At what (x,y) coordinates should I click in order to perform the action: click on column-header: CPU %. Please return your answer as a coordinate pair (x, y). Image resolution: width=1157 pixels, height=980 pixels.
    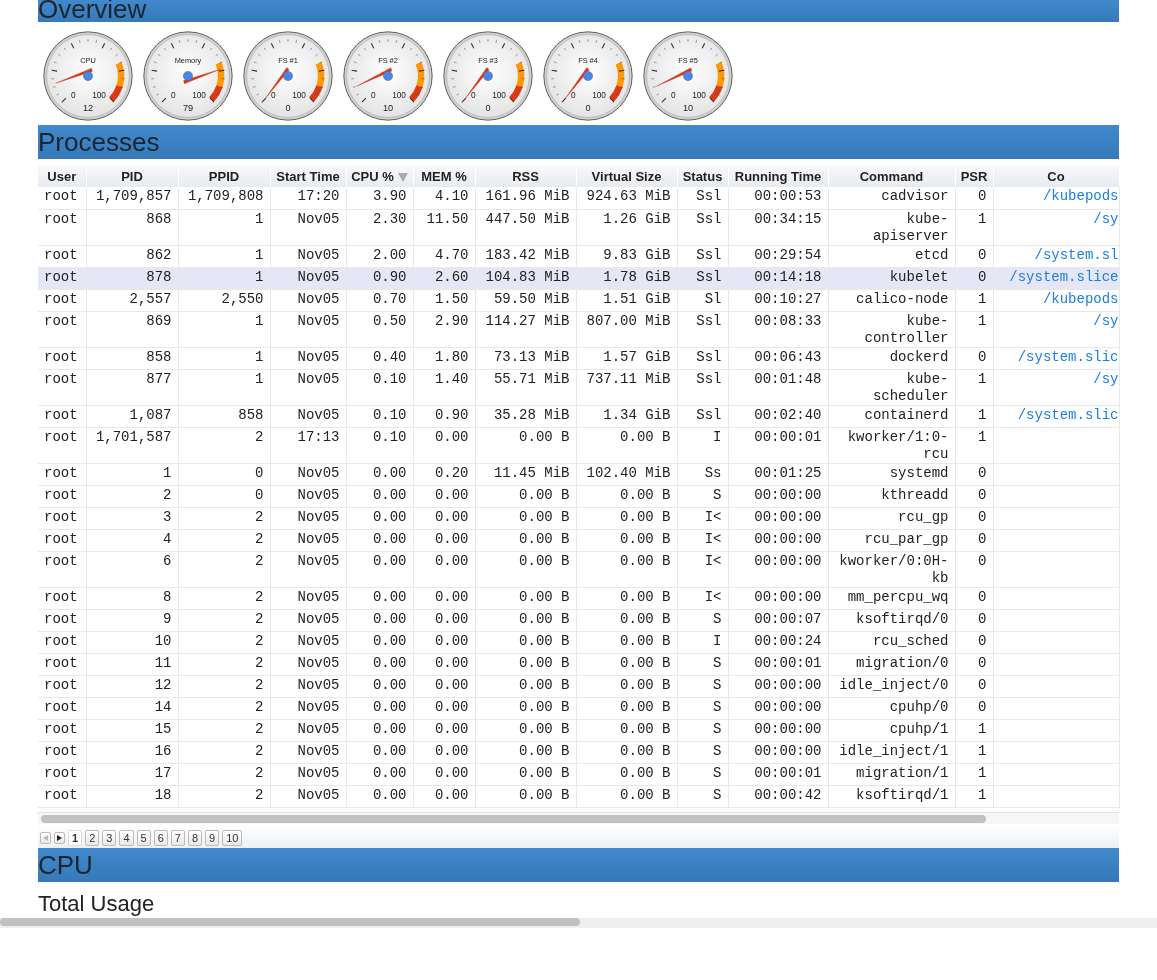
    Looking at the image, I should click on (379, 176).